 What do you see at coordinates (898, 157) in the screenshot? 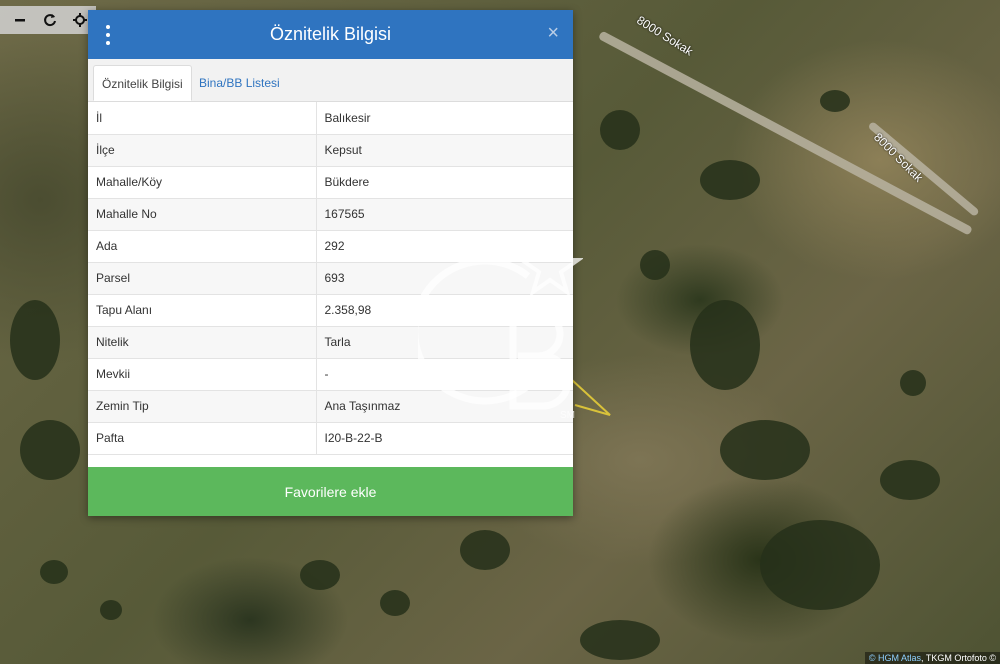
I see `road-label: 8000 Sokak` at bounding box center [898, 157].